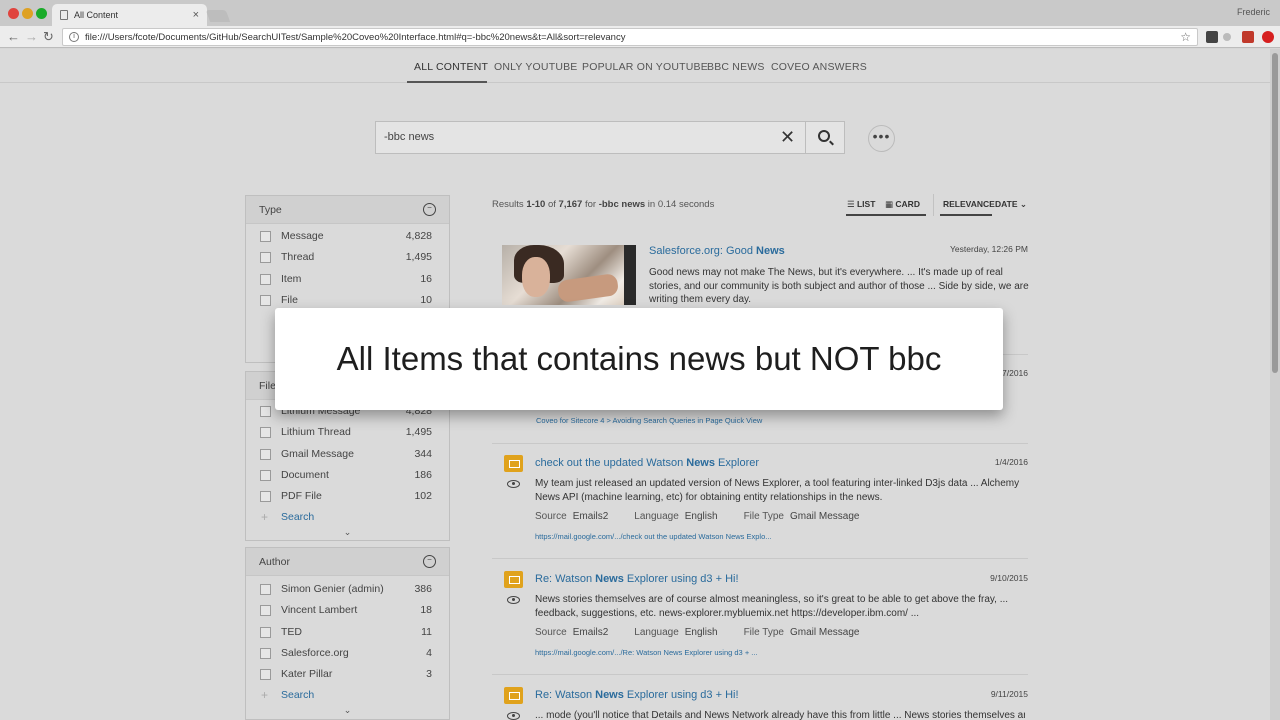 The height and width of the screenshot is (720, 1280). Describe the element at coordinates (74, 37) in the screenshot. I see `info-icon: i` at that location.